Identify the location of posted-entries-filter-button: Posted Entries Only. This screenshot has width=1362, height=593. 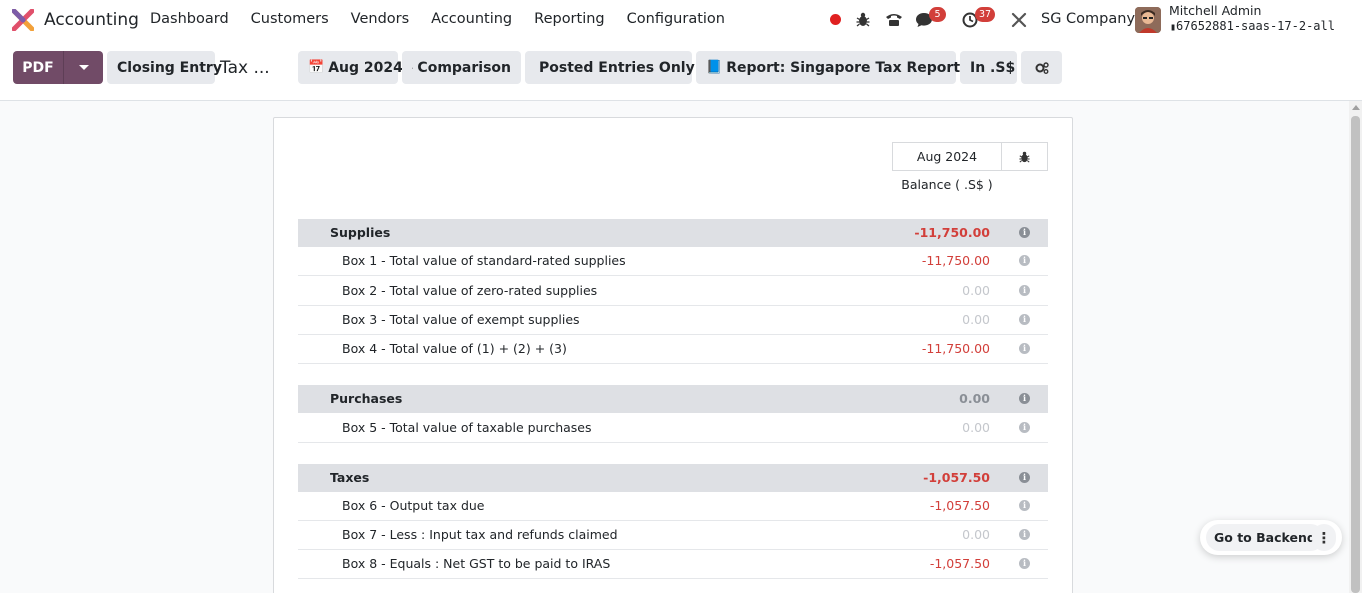
(610, 67).